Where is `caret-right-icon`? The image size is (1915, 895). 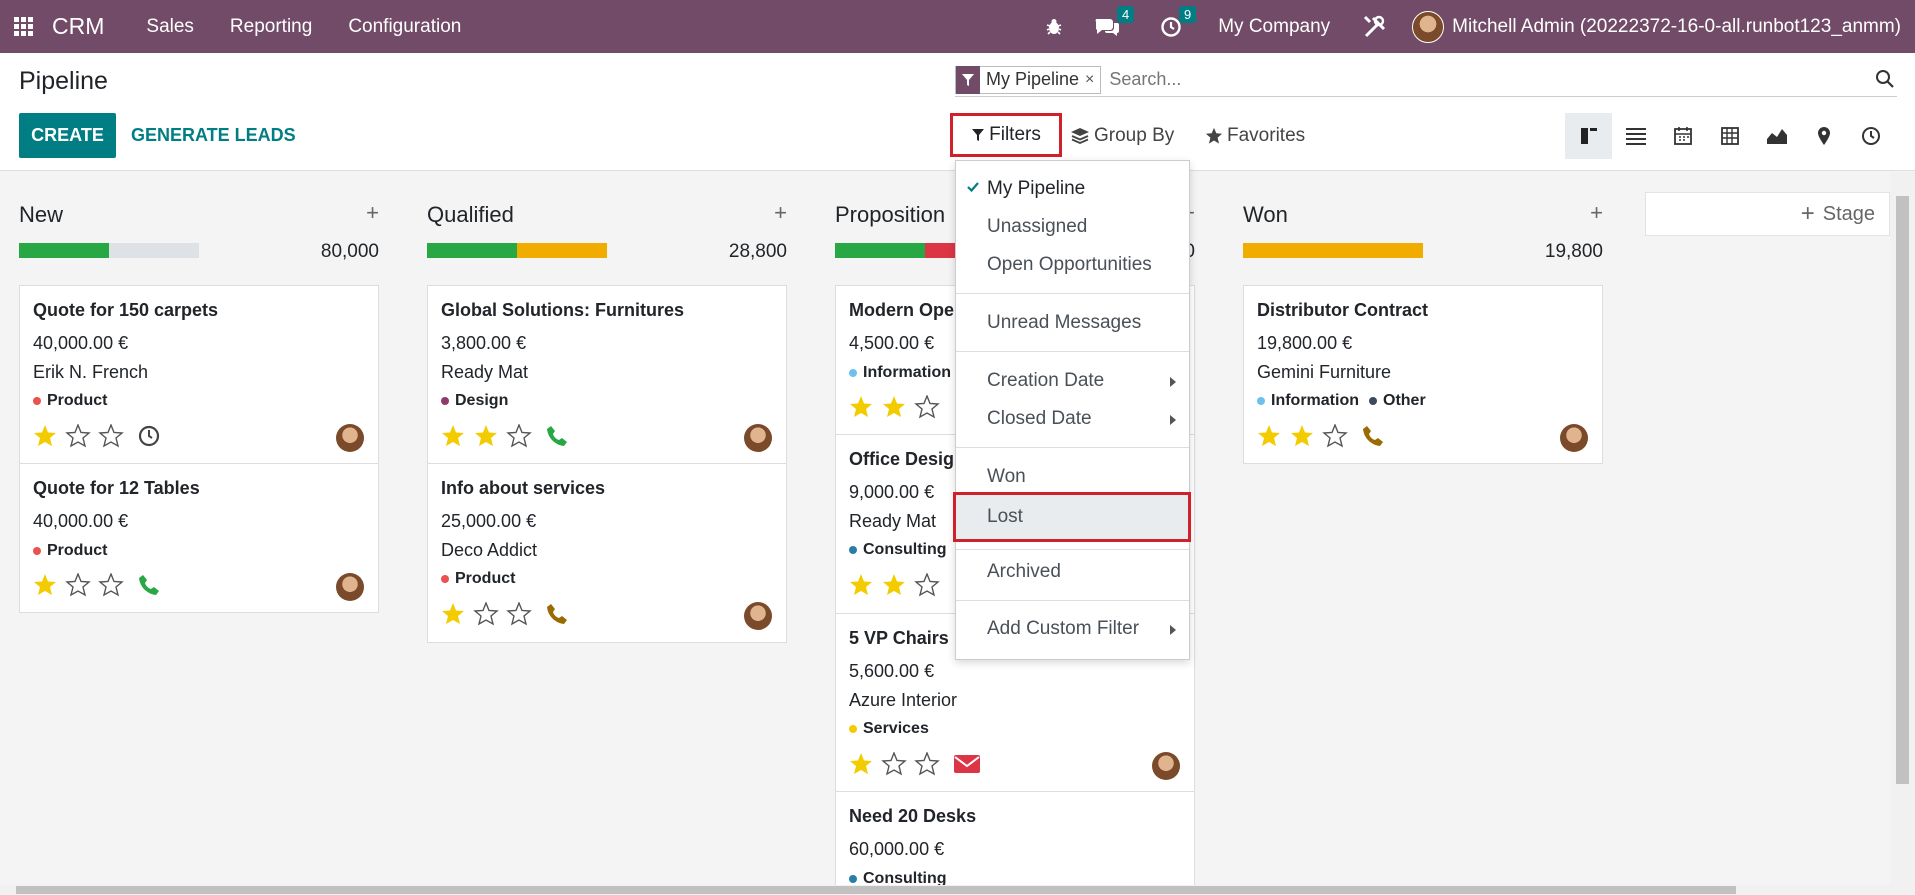 caret-right-icon is located at coordinates (1173, 630).